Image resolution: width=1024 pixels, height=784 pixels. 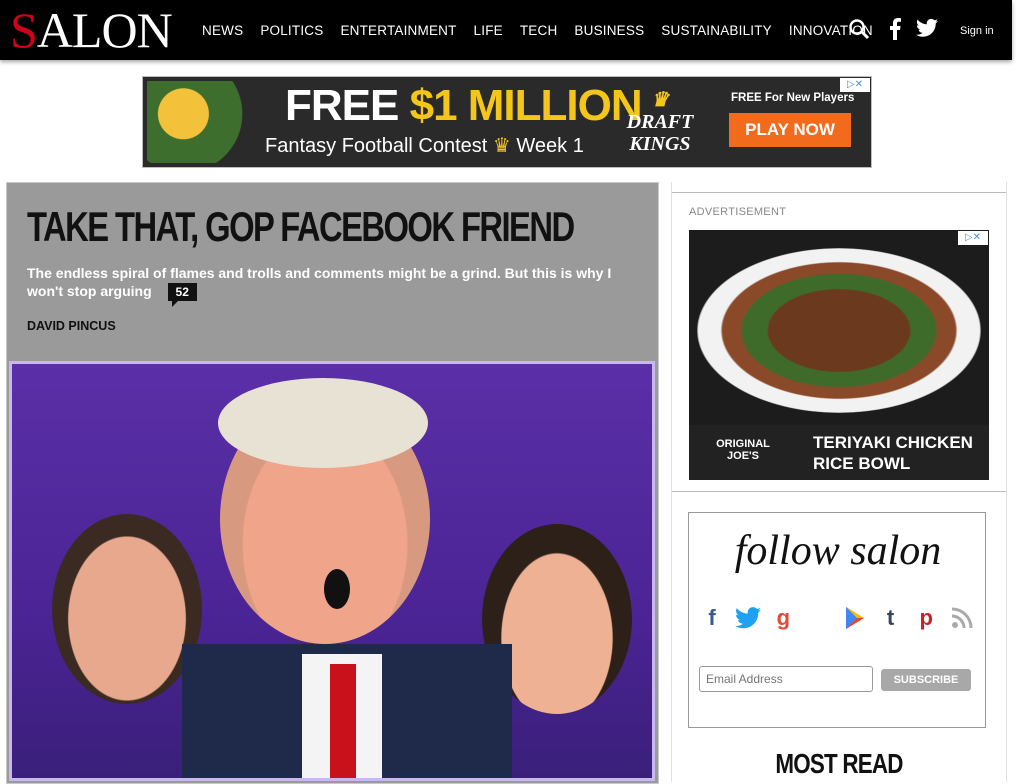 What do you see at coordinates (660, 122) in the screenshot?
I see `draftkings-logo: ♛ DRAFT KINGS` at bounding box center [660, 122].